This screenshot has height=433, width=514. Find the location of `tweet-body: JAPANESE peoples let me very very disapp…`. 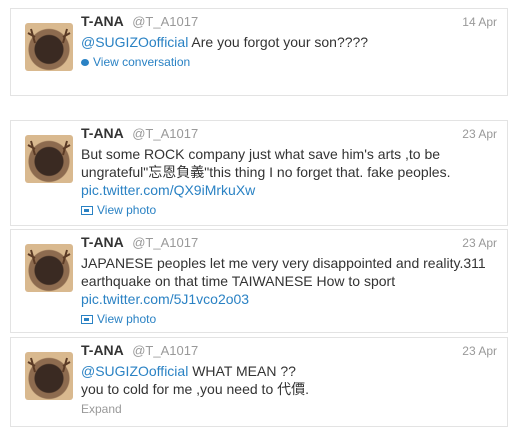

tweet-body: JAPANESE peoples let me very very disapp… is located at coordinates (283, 272).